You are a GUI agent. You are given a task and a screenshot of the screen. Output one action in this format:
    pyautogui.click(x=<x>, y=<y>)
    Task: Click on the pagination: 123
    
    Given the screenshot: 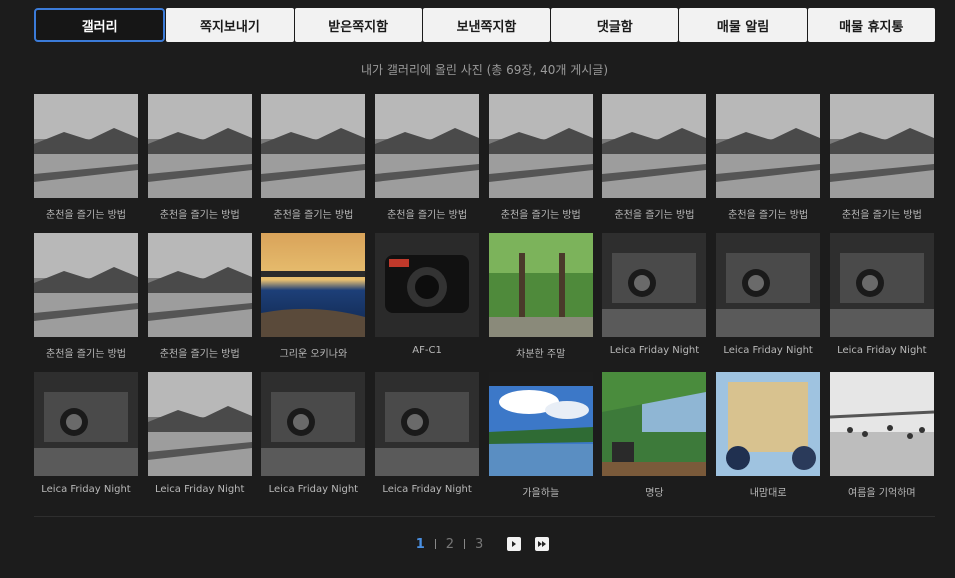 What is the action you would take?
    pyautogui.click(x=477, y=544)
    